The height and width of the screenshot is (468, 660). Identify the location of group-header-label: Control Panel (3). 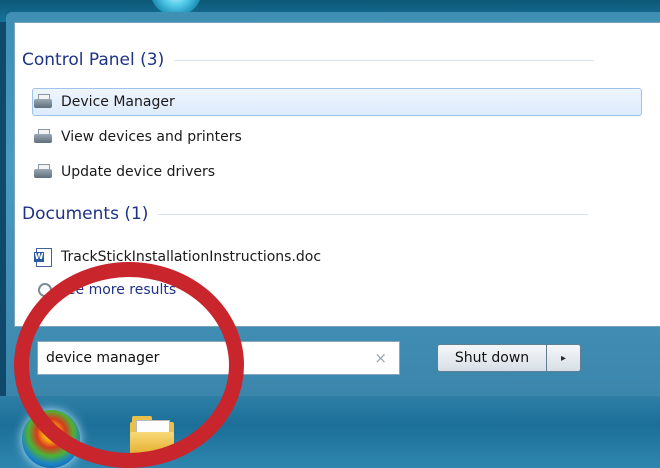
(93, 60).